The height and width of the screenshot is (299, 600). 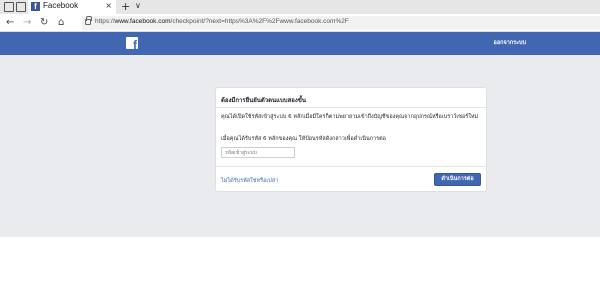 I want to click on url-prefix: https://, so click(x=105, y=21).